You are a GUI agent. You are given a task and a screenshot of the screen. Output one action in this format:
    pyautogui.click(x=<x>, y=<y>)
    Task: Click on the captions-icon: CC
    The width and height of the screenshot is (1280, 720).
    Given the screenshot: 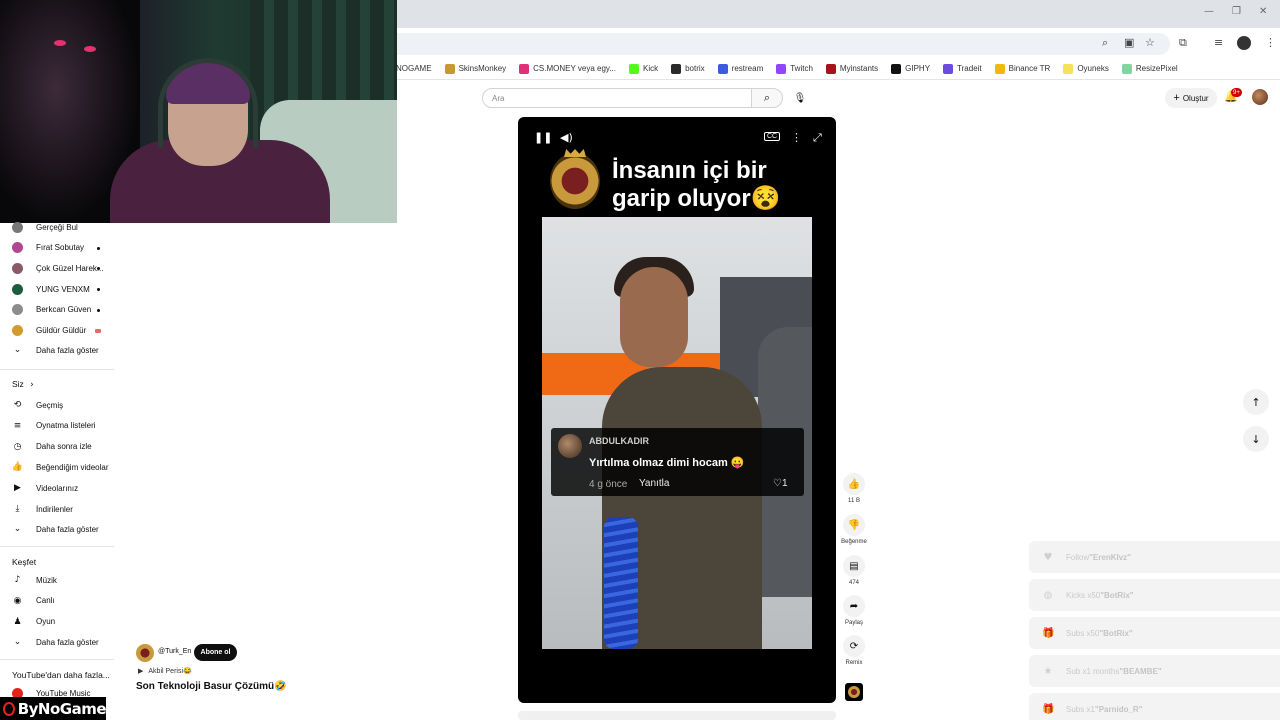 What is the action you would take?
    pyautogui.click(x=772, y=136)
    